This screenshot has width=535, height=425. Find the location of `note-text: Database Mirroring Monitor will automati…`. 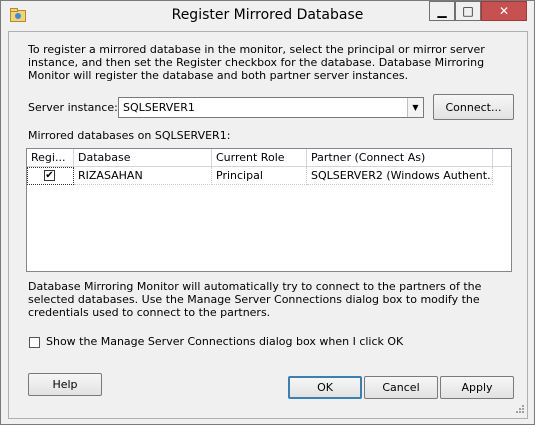

note-text: Database Mirroring Monitor will automati… is located at coordinates (255, 299).